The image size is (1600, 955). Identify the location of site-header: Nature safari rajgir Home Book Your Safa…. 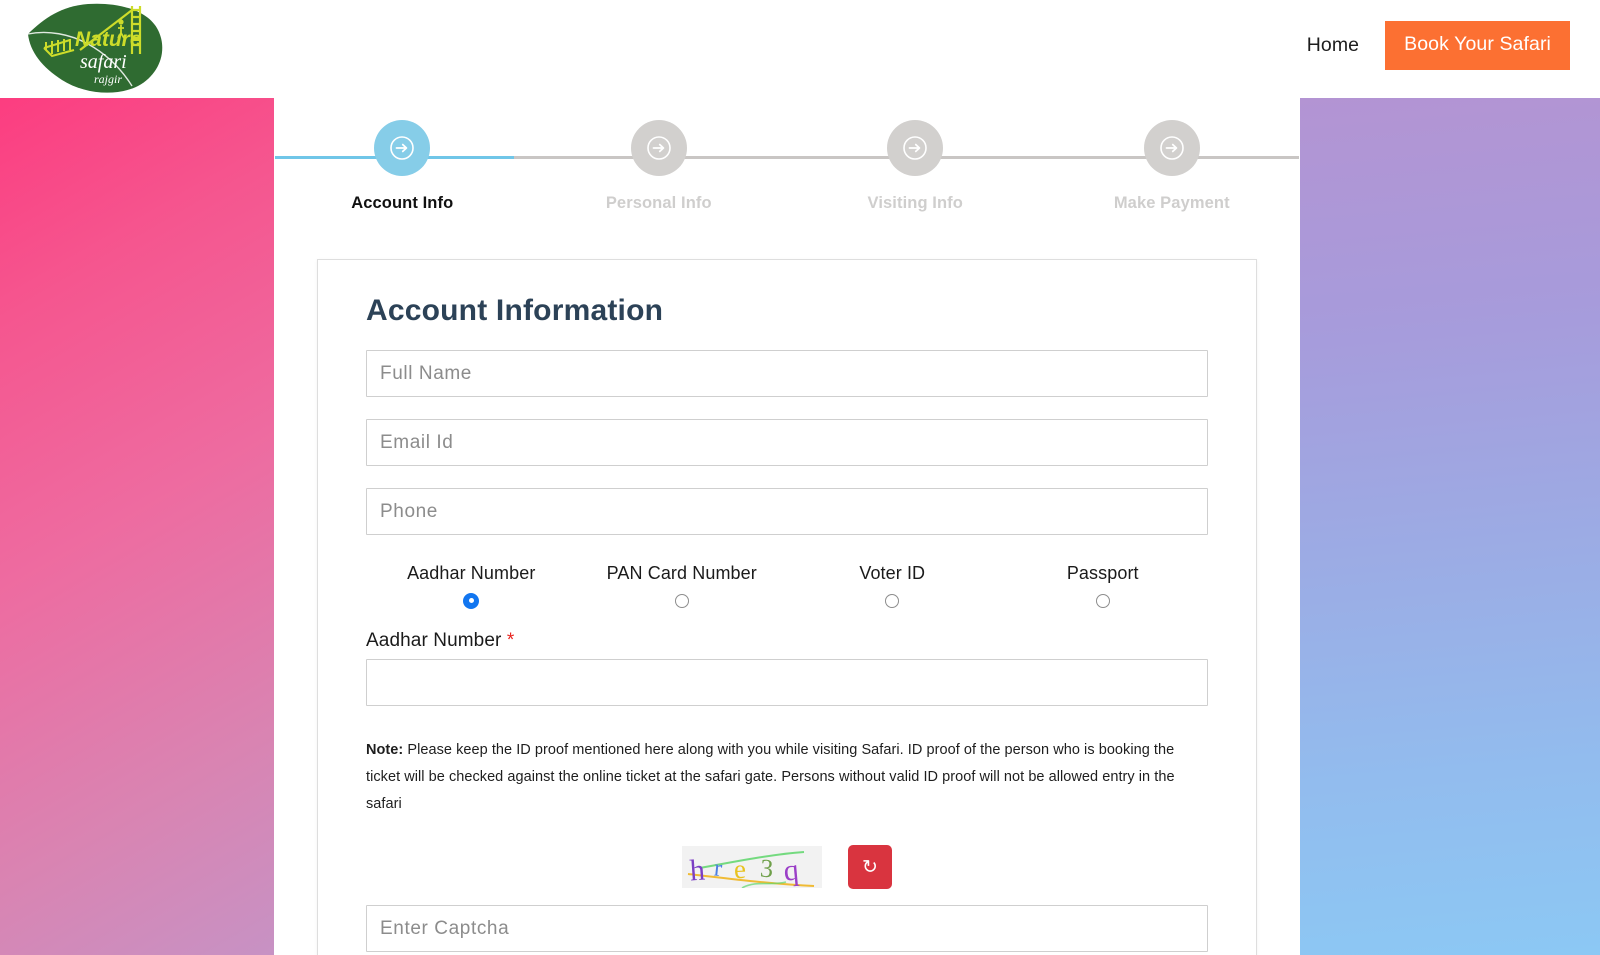
(800, 49).